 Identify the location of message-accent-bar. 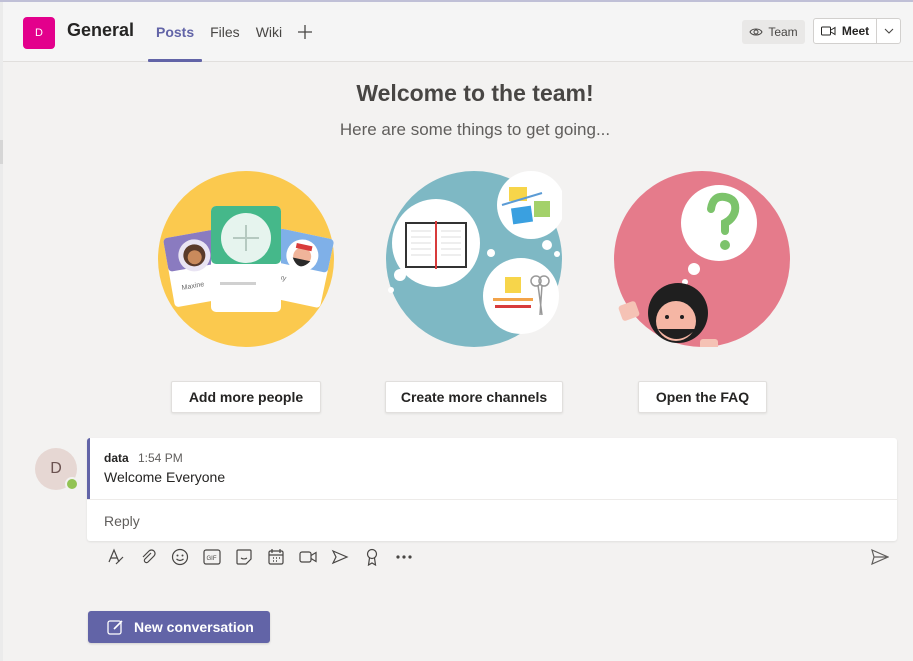
(88, 468).